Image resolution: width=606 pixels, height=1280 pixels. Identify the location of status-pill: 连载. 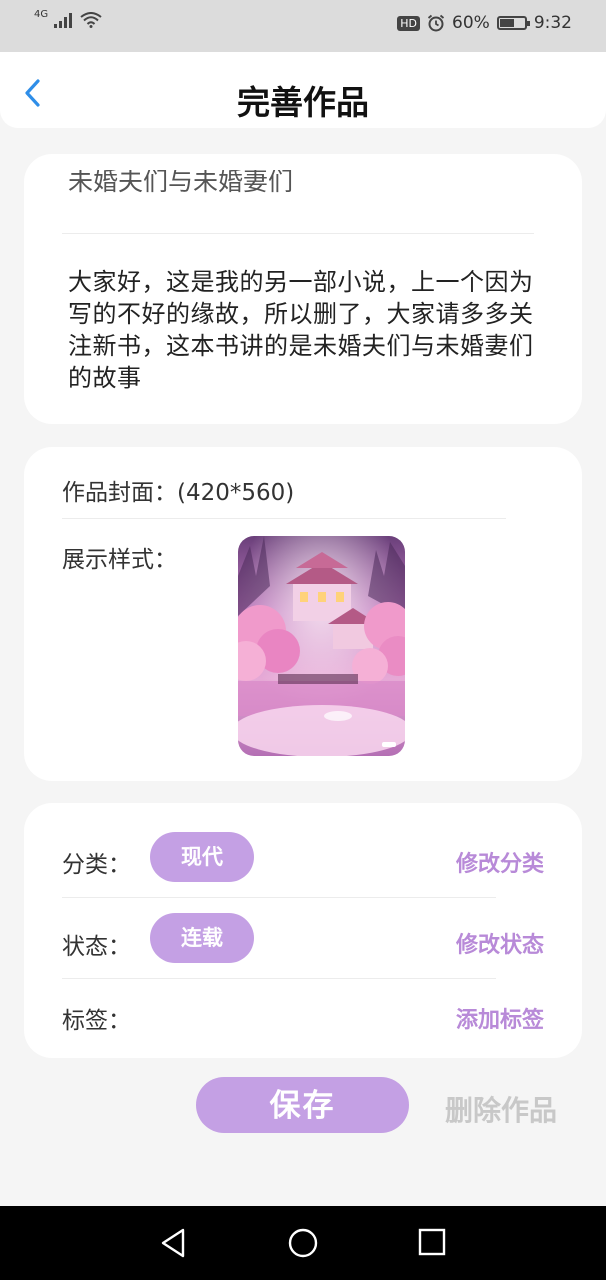
(202, 938).